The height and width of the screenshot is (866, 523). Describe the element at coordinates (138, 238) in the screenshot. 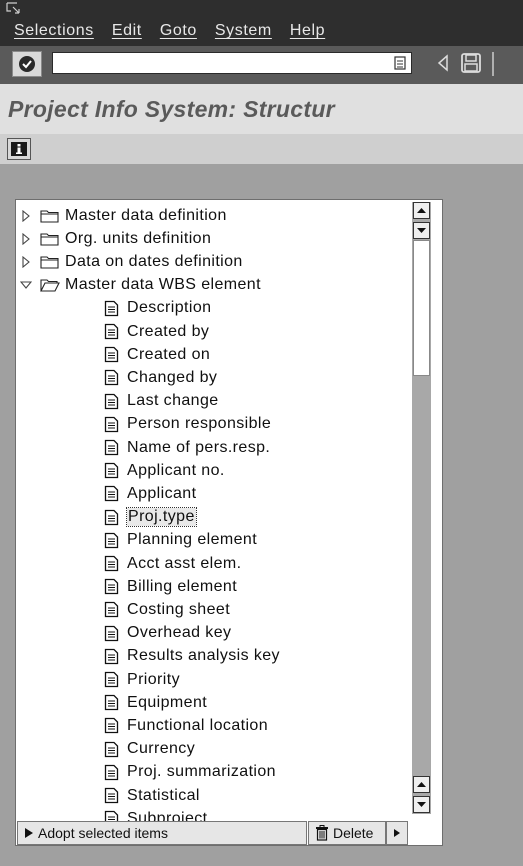

I see `tree-folder-label: Org. units definition` at that location.